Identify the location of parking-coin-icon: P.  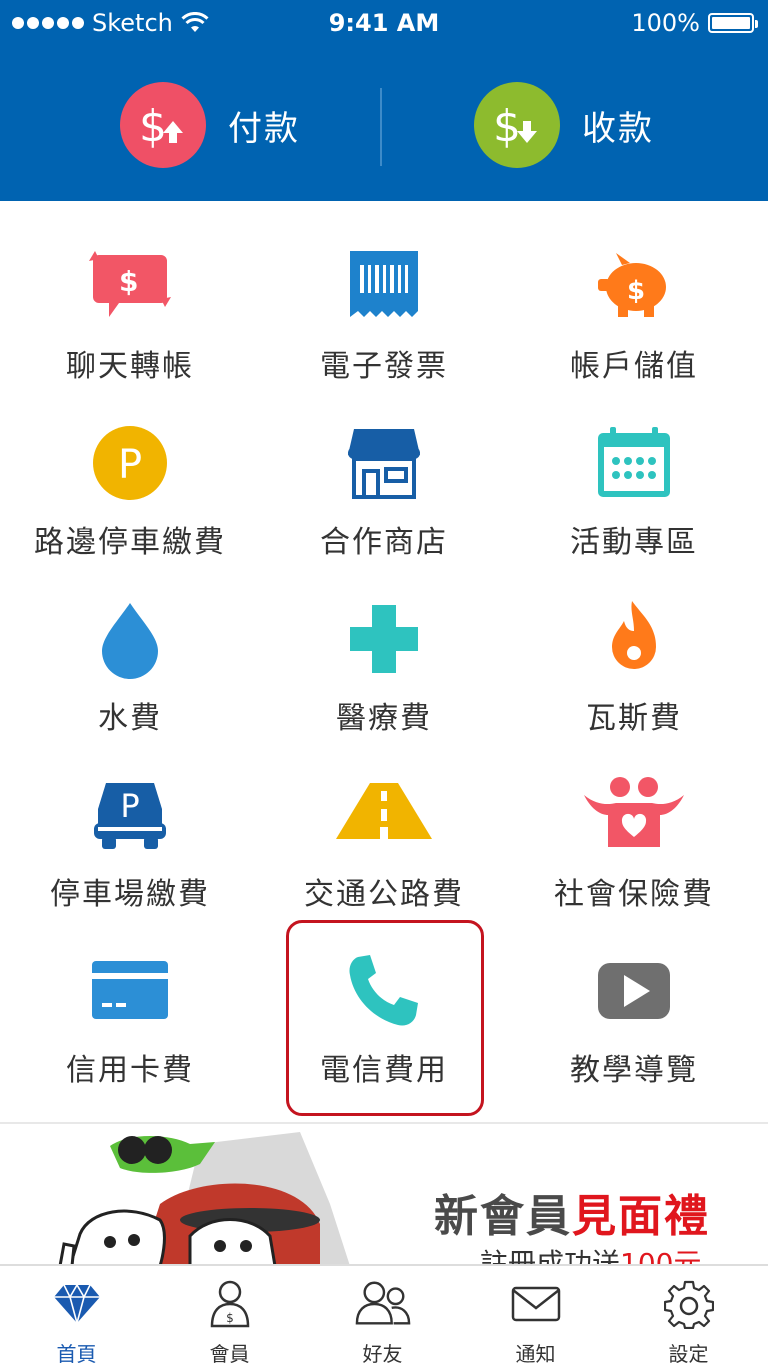
(130, 463).